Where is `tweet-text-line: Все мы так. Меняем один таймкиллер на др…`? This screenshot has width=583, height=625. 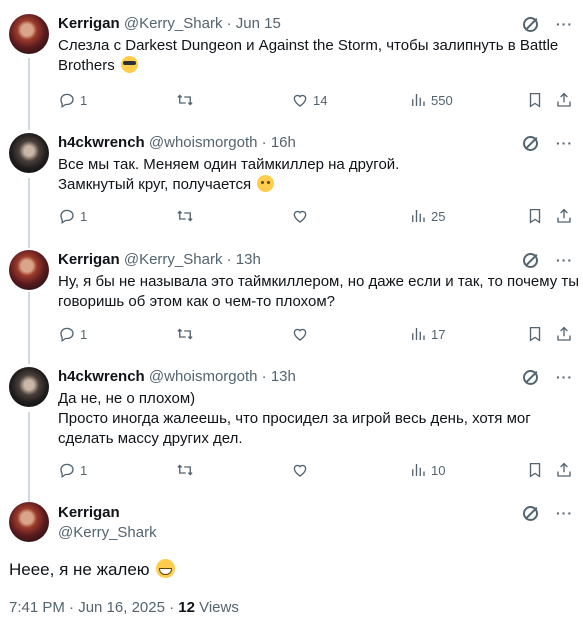 tweet-text-line: Все мы так. Меняем один таймкиллер на др… is located at coordinates (229, 164).